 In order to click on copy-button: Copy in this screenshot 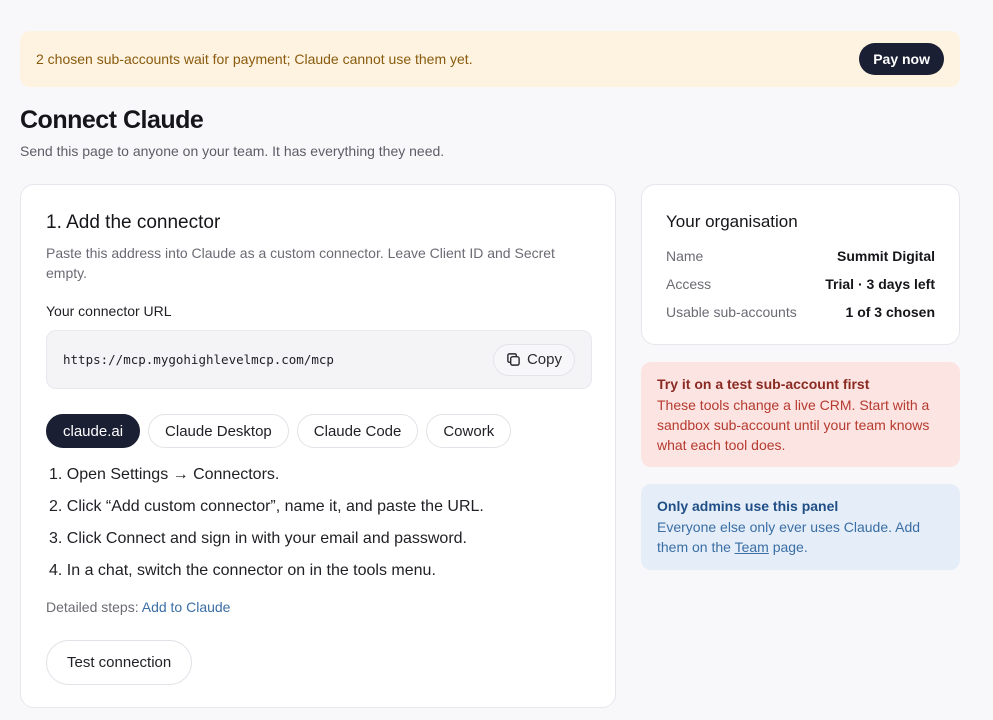, I will do `click(533, 359)`.